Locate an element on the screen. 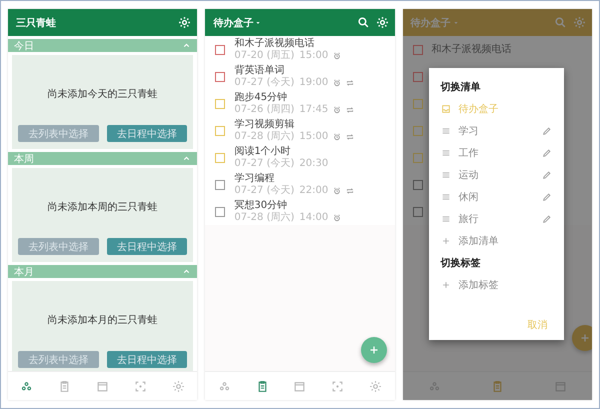  app-title: 三只青蛙 is located at coordinates (36, 23).